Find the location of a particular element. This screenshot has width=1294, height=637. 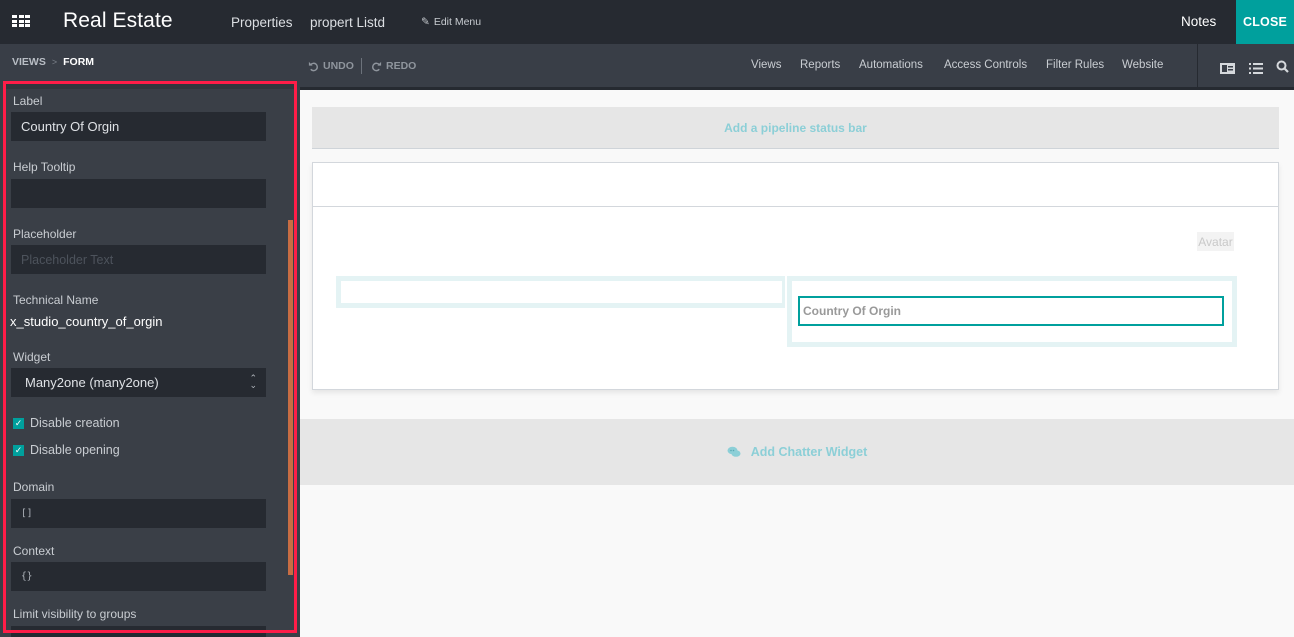

redo-label: REDO is located at coordinates (401, 66).